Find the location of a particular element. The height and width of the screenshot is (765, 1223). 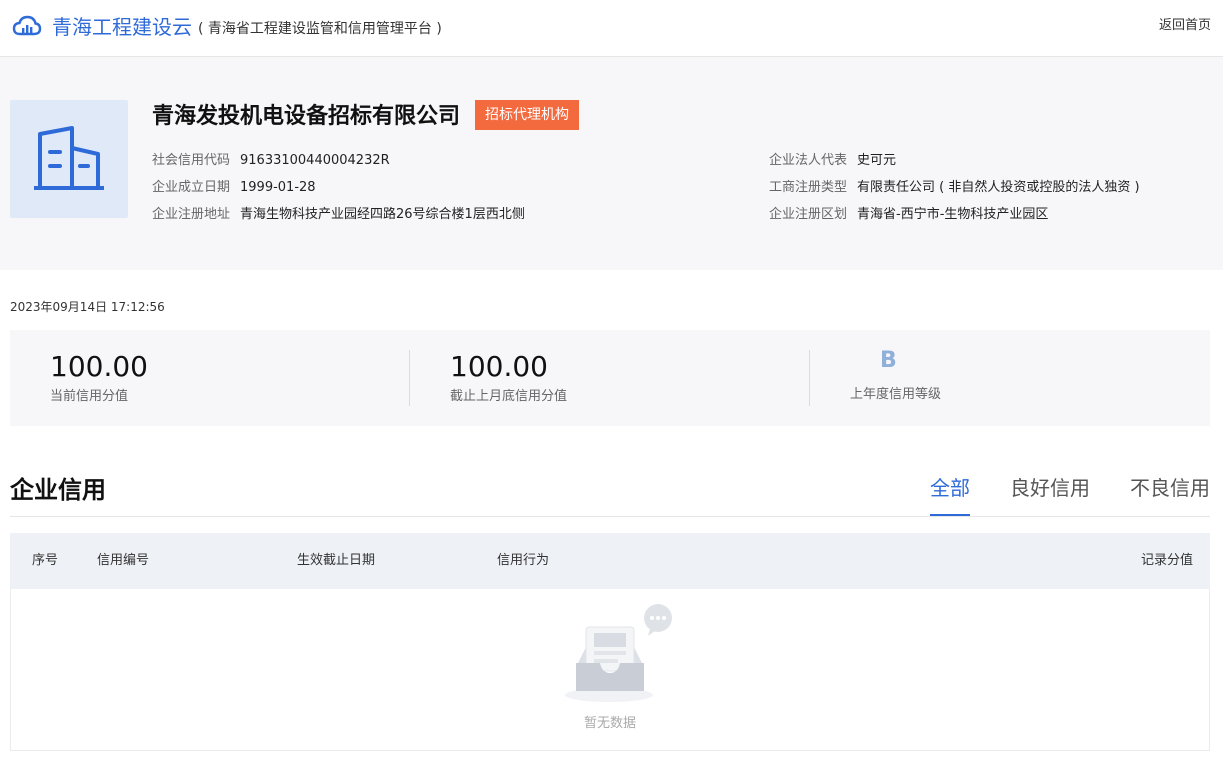

top-header: 青海工程建设云 ( 青海省工程建设监管和信用管理平台 ) 返回首页 is located at coordinates (611, 28).